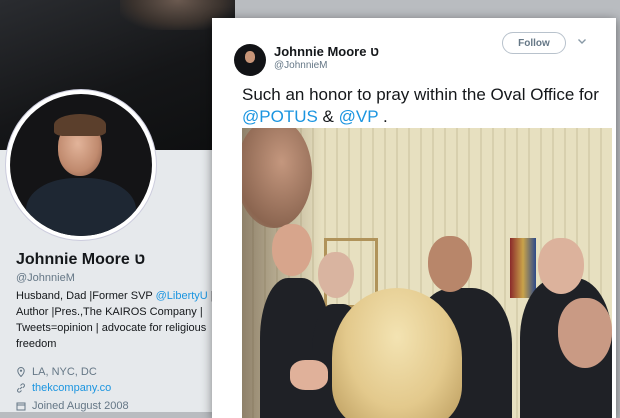  I want to click on location-pin-icon, so click(21, 372).